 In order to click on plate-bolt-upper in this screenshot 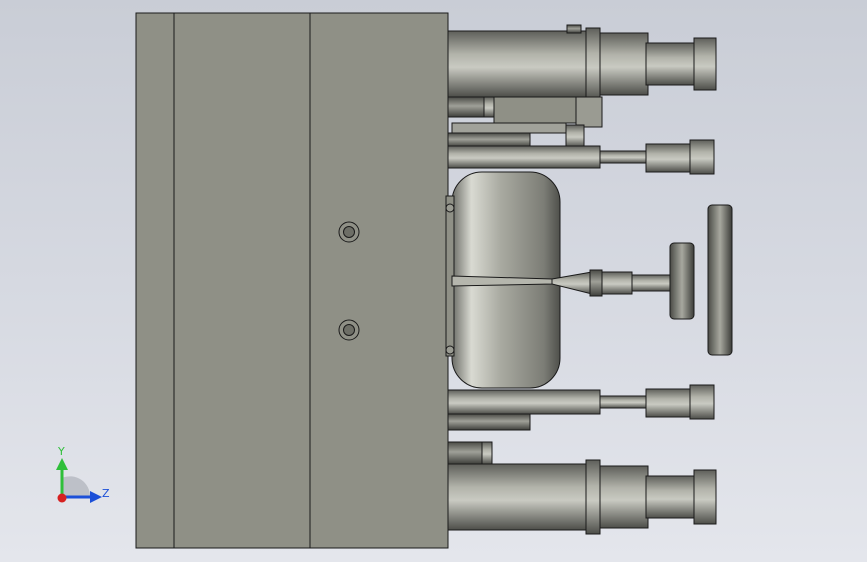, I will do `click(349, 232)`.